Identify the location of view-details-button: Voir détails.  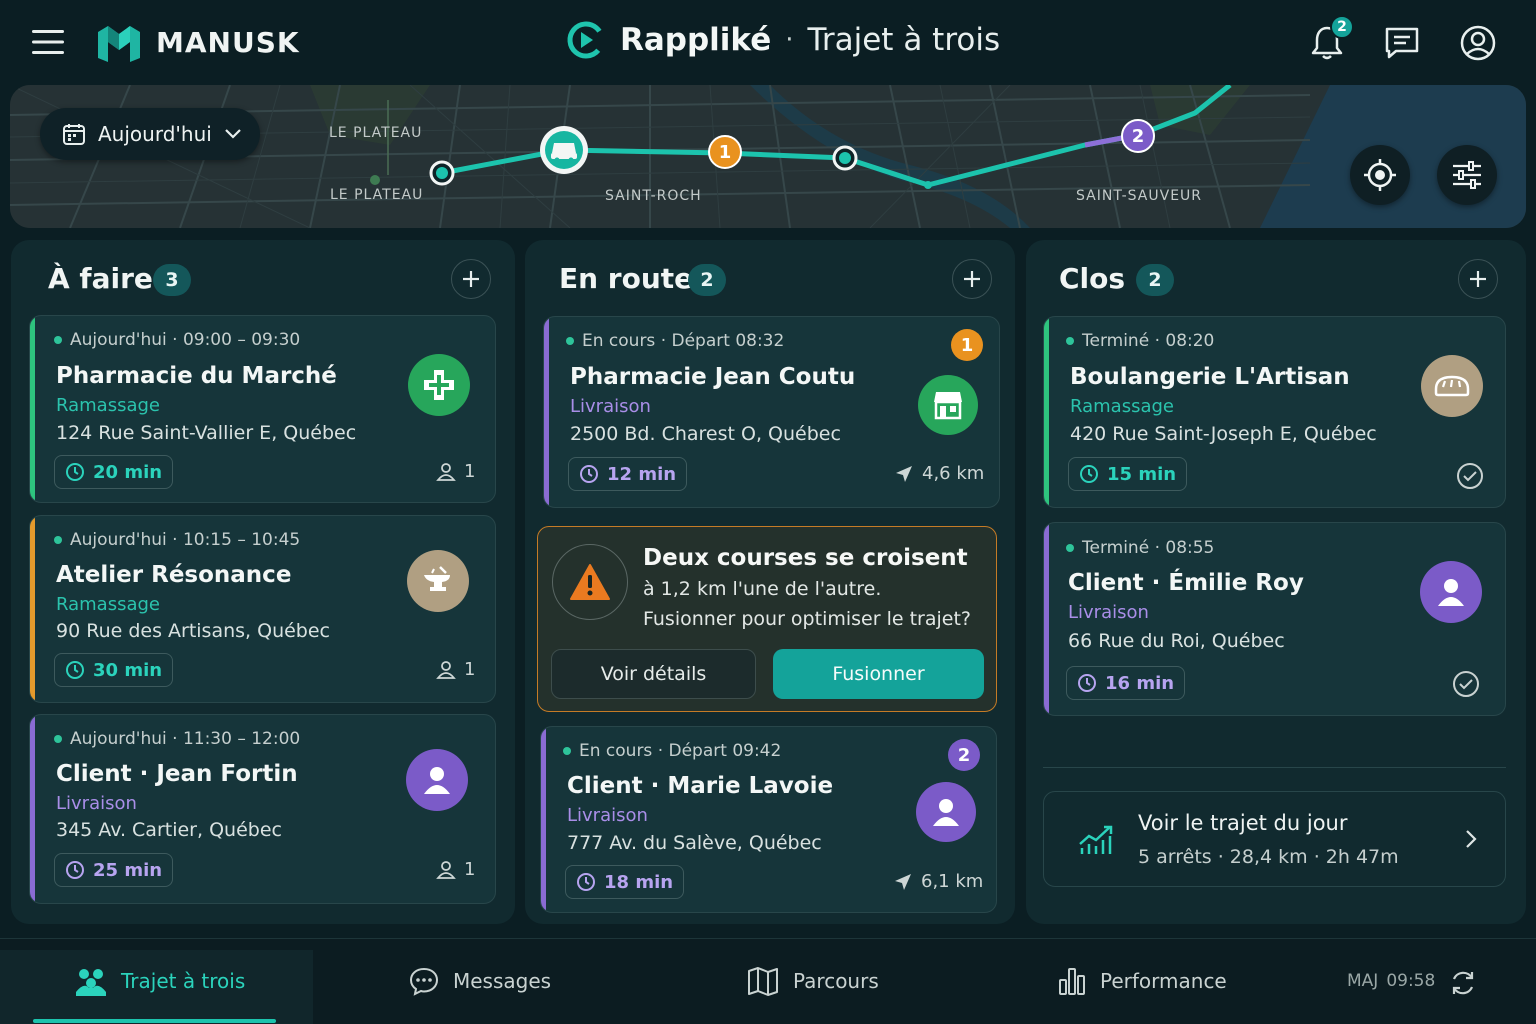
(653, 674).